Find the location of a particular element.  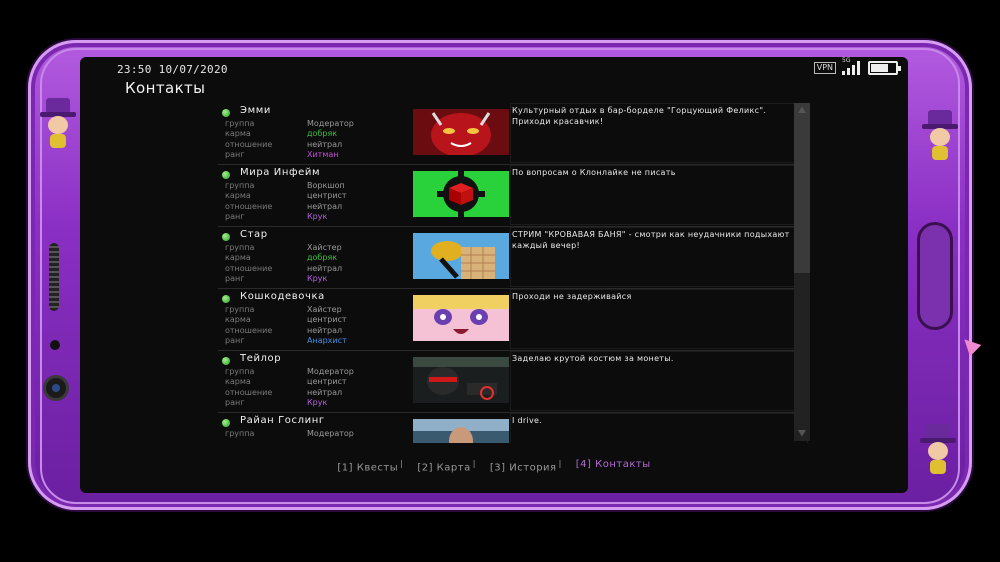

contact-name: Мира Инфейм is located at coordinates (280, 172).